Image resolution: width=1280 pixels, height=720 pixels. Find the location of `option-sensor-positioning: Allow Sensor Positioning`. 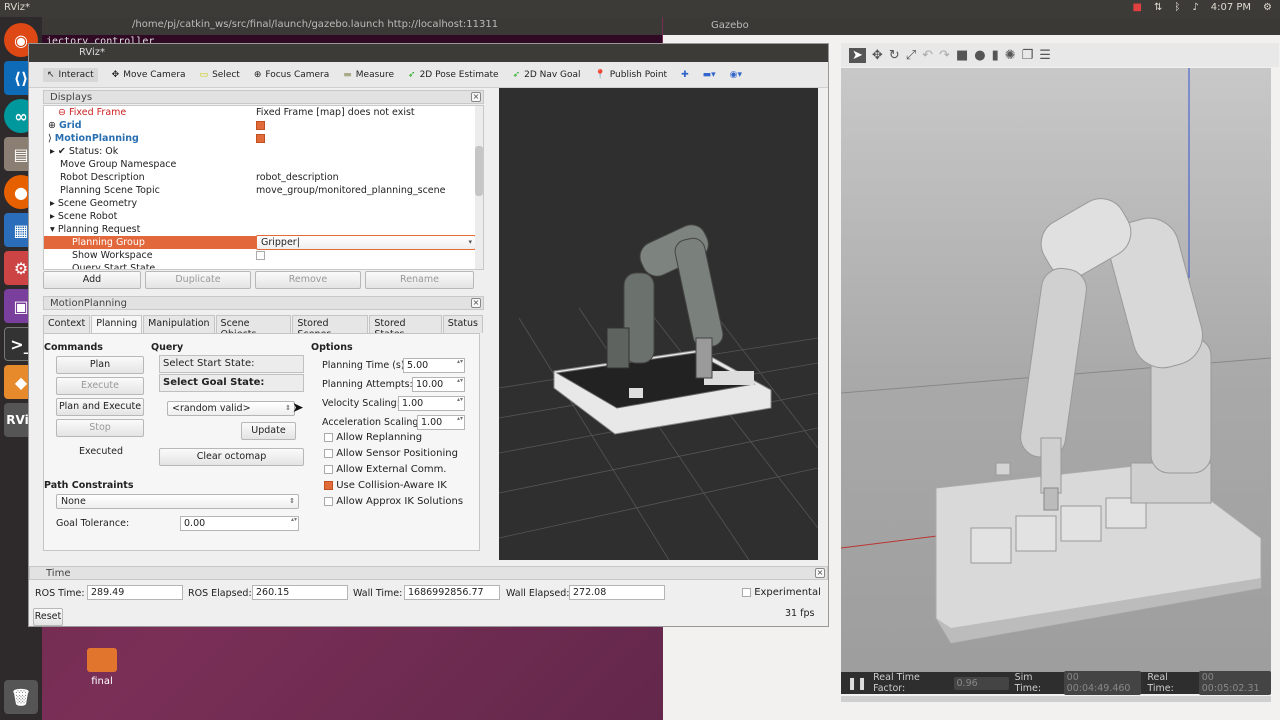

option-sensor-positioning: Allow Sensor Positioning is located at coordinates (391, 453).